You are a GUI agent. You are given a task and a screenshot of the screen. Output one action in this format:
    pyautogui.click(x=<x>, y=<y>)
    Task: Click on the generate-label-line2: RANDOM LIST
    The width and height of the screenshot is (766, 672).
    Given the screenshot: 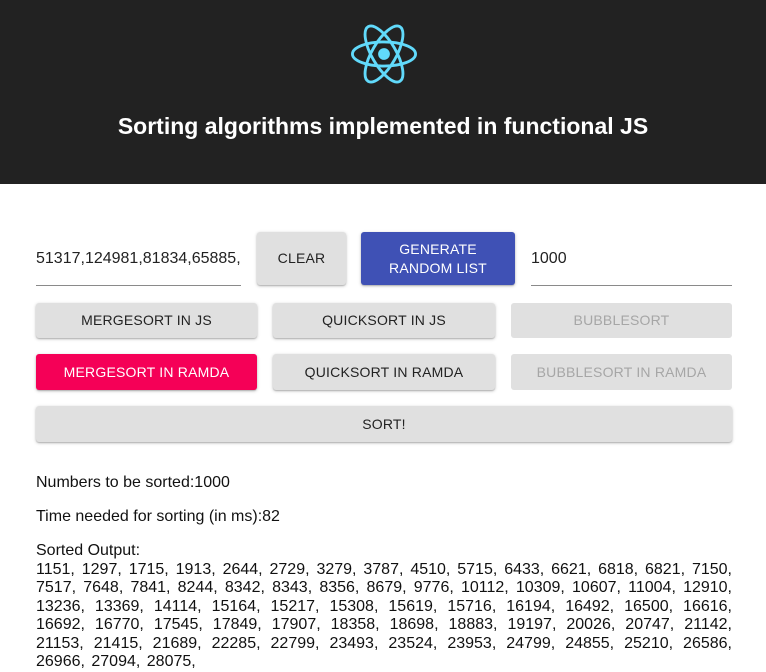 What is the action you would take?
    pyautogui.click(x=438, y=267)
    